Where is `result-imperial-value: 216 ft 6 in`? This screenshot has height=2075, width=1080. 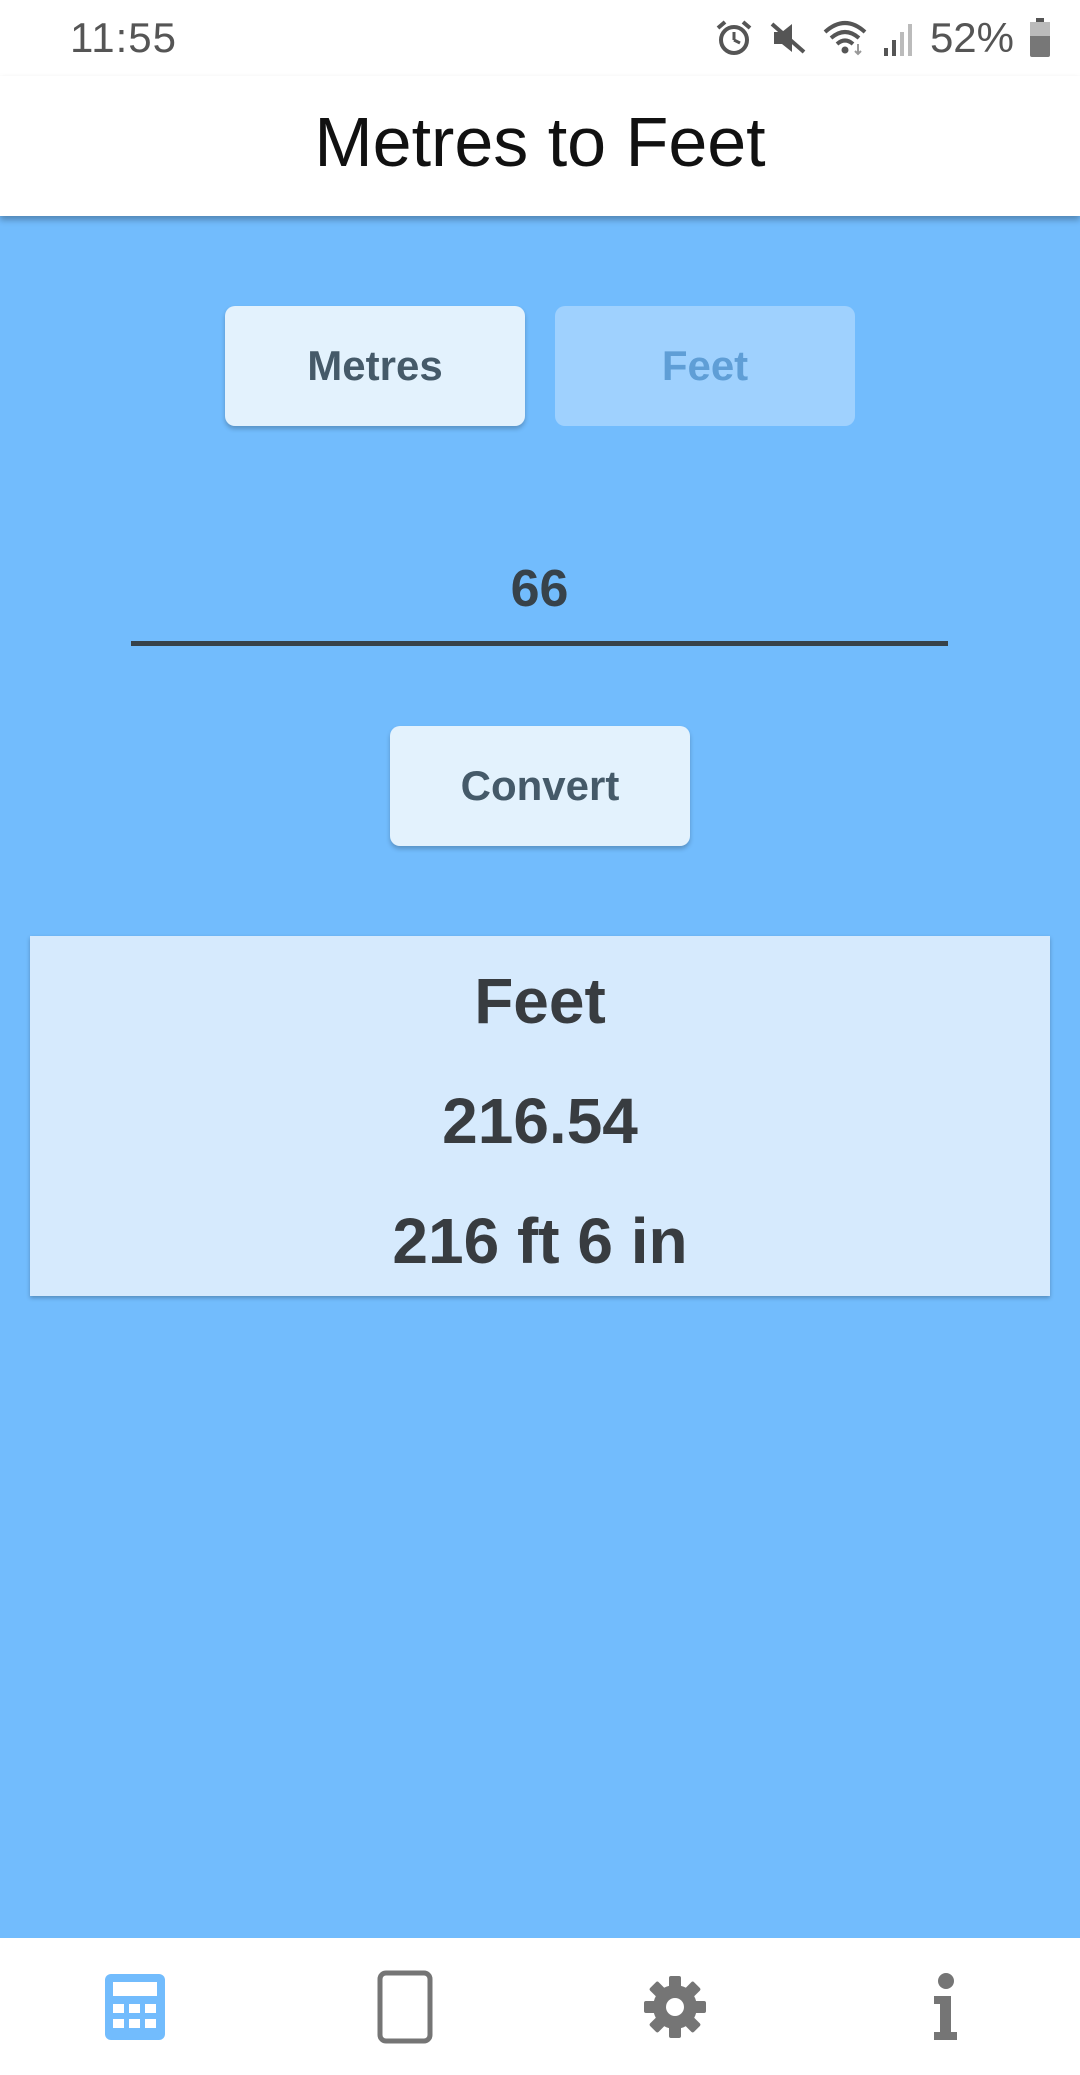 result-imperial-value: 216 ft 6 in is located at coordinates (540, 1241).